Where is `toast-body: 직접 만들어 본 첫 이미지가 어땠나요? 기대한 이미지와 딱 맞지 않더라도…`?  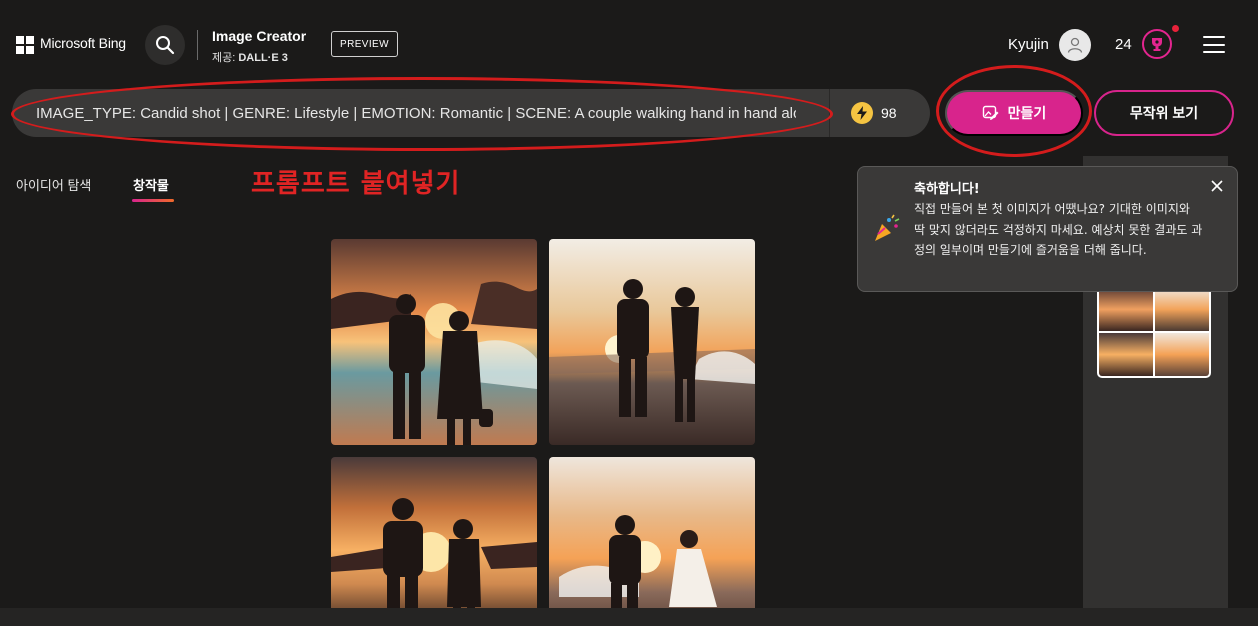
toast-body: 직접 만들어 본 첫 이미지가 어땠나요? 기대한 이미지와 딱 맞지 않더라도… is located at coordinates (1058, 229).